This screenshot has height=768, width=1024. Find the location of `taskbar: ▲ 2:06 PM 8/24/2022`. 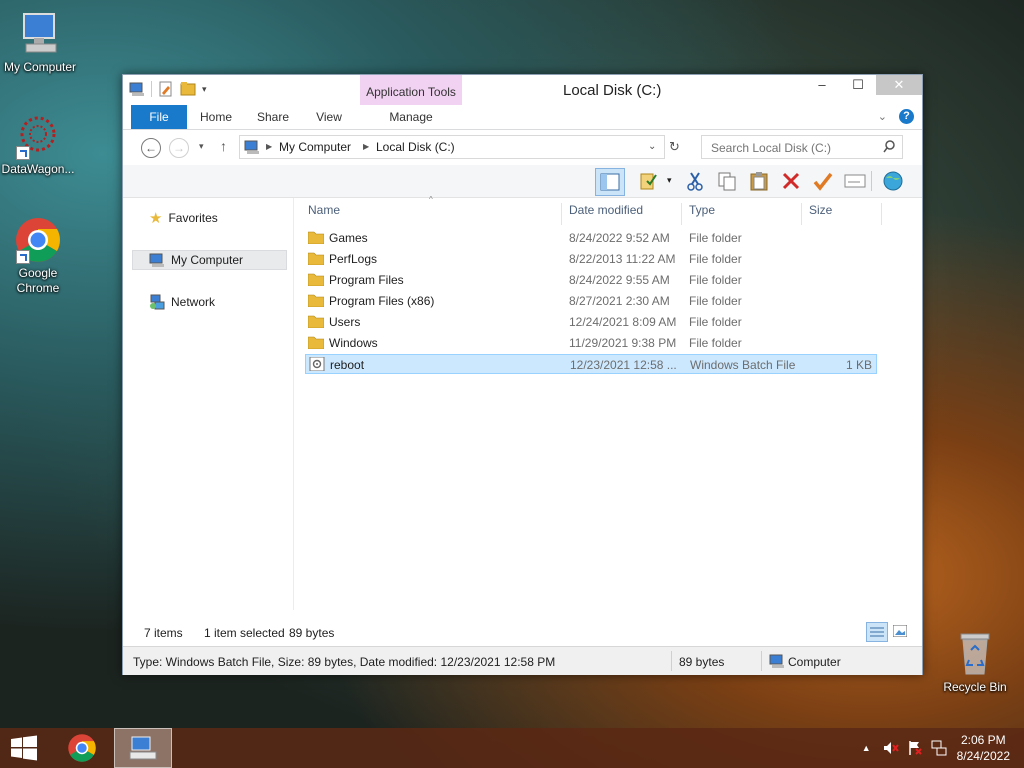

taskbar: ▲ 2:06 PM 8/24/2022 is located at coordinates (512, 748).